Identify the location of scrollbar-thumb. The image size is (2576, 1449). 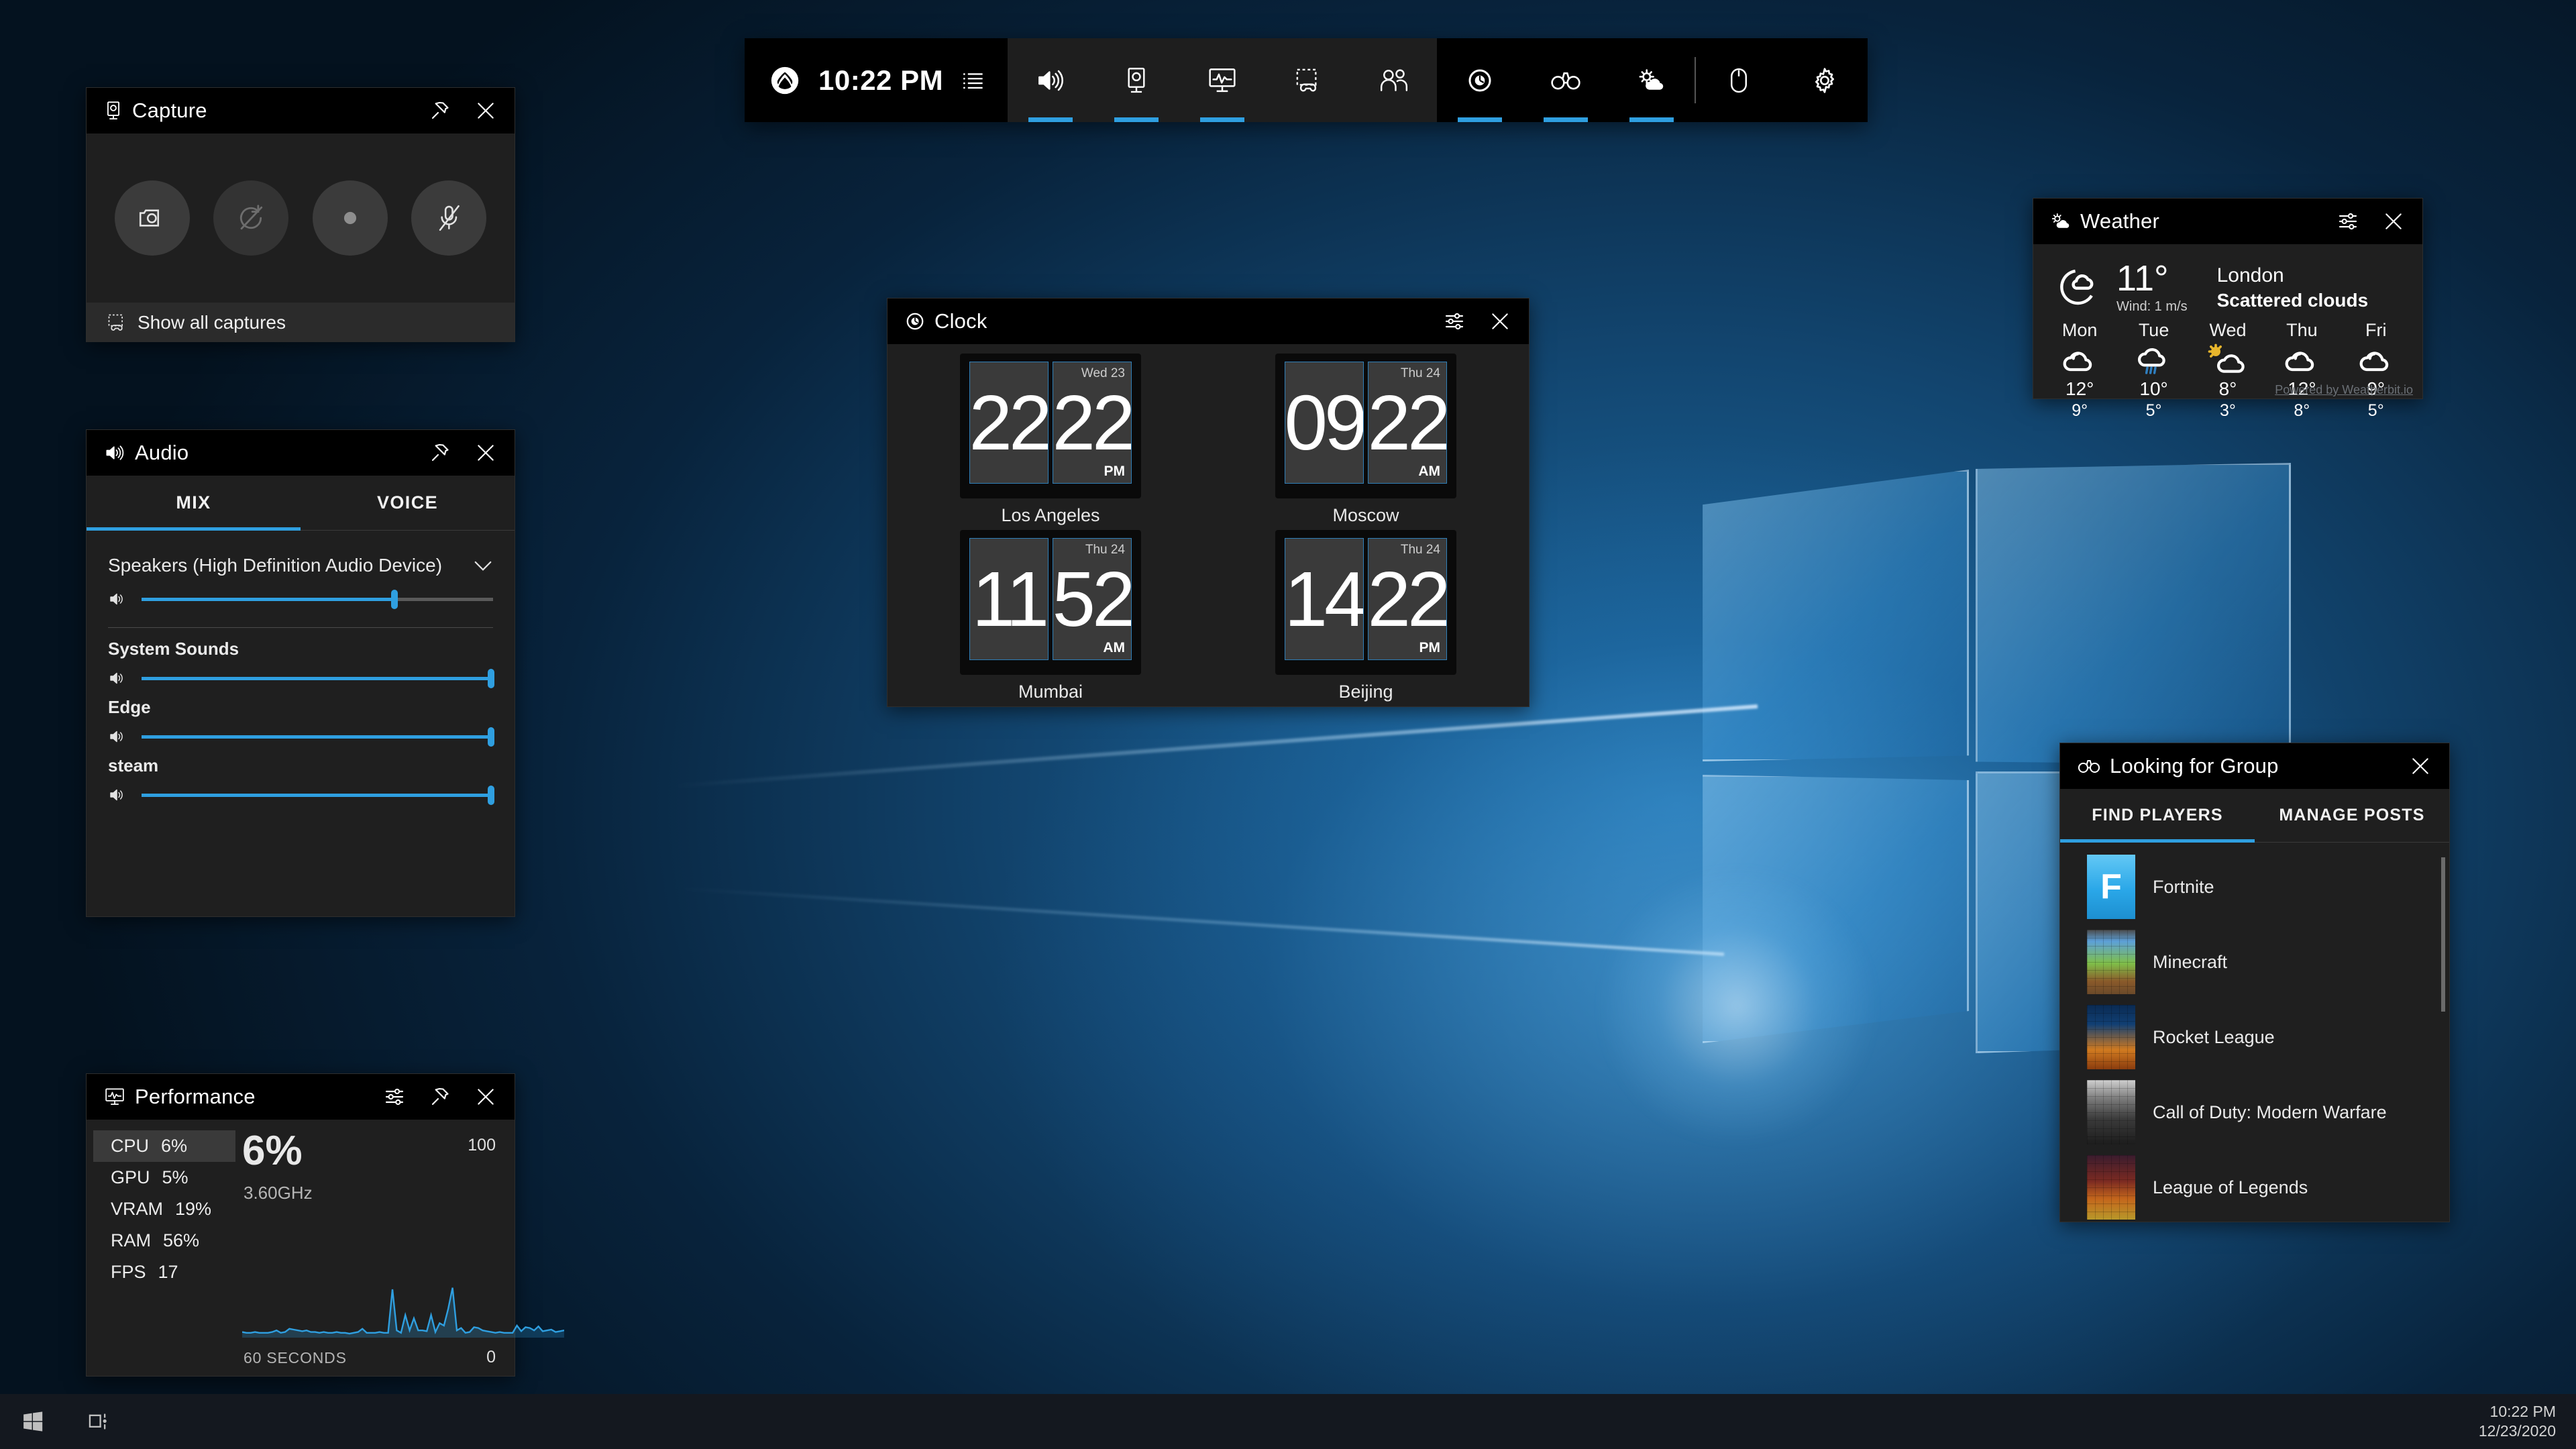
(2443, 934).